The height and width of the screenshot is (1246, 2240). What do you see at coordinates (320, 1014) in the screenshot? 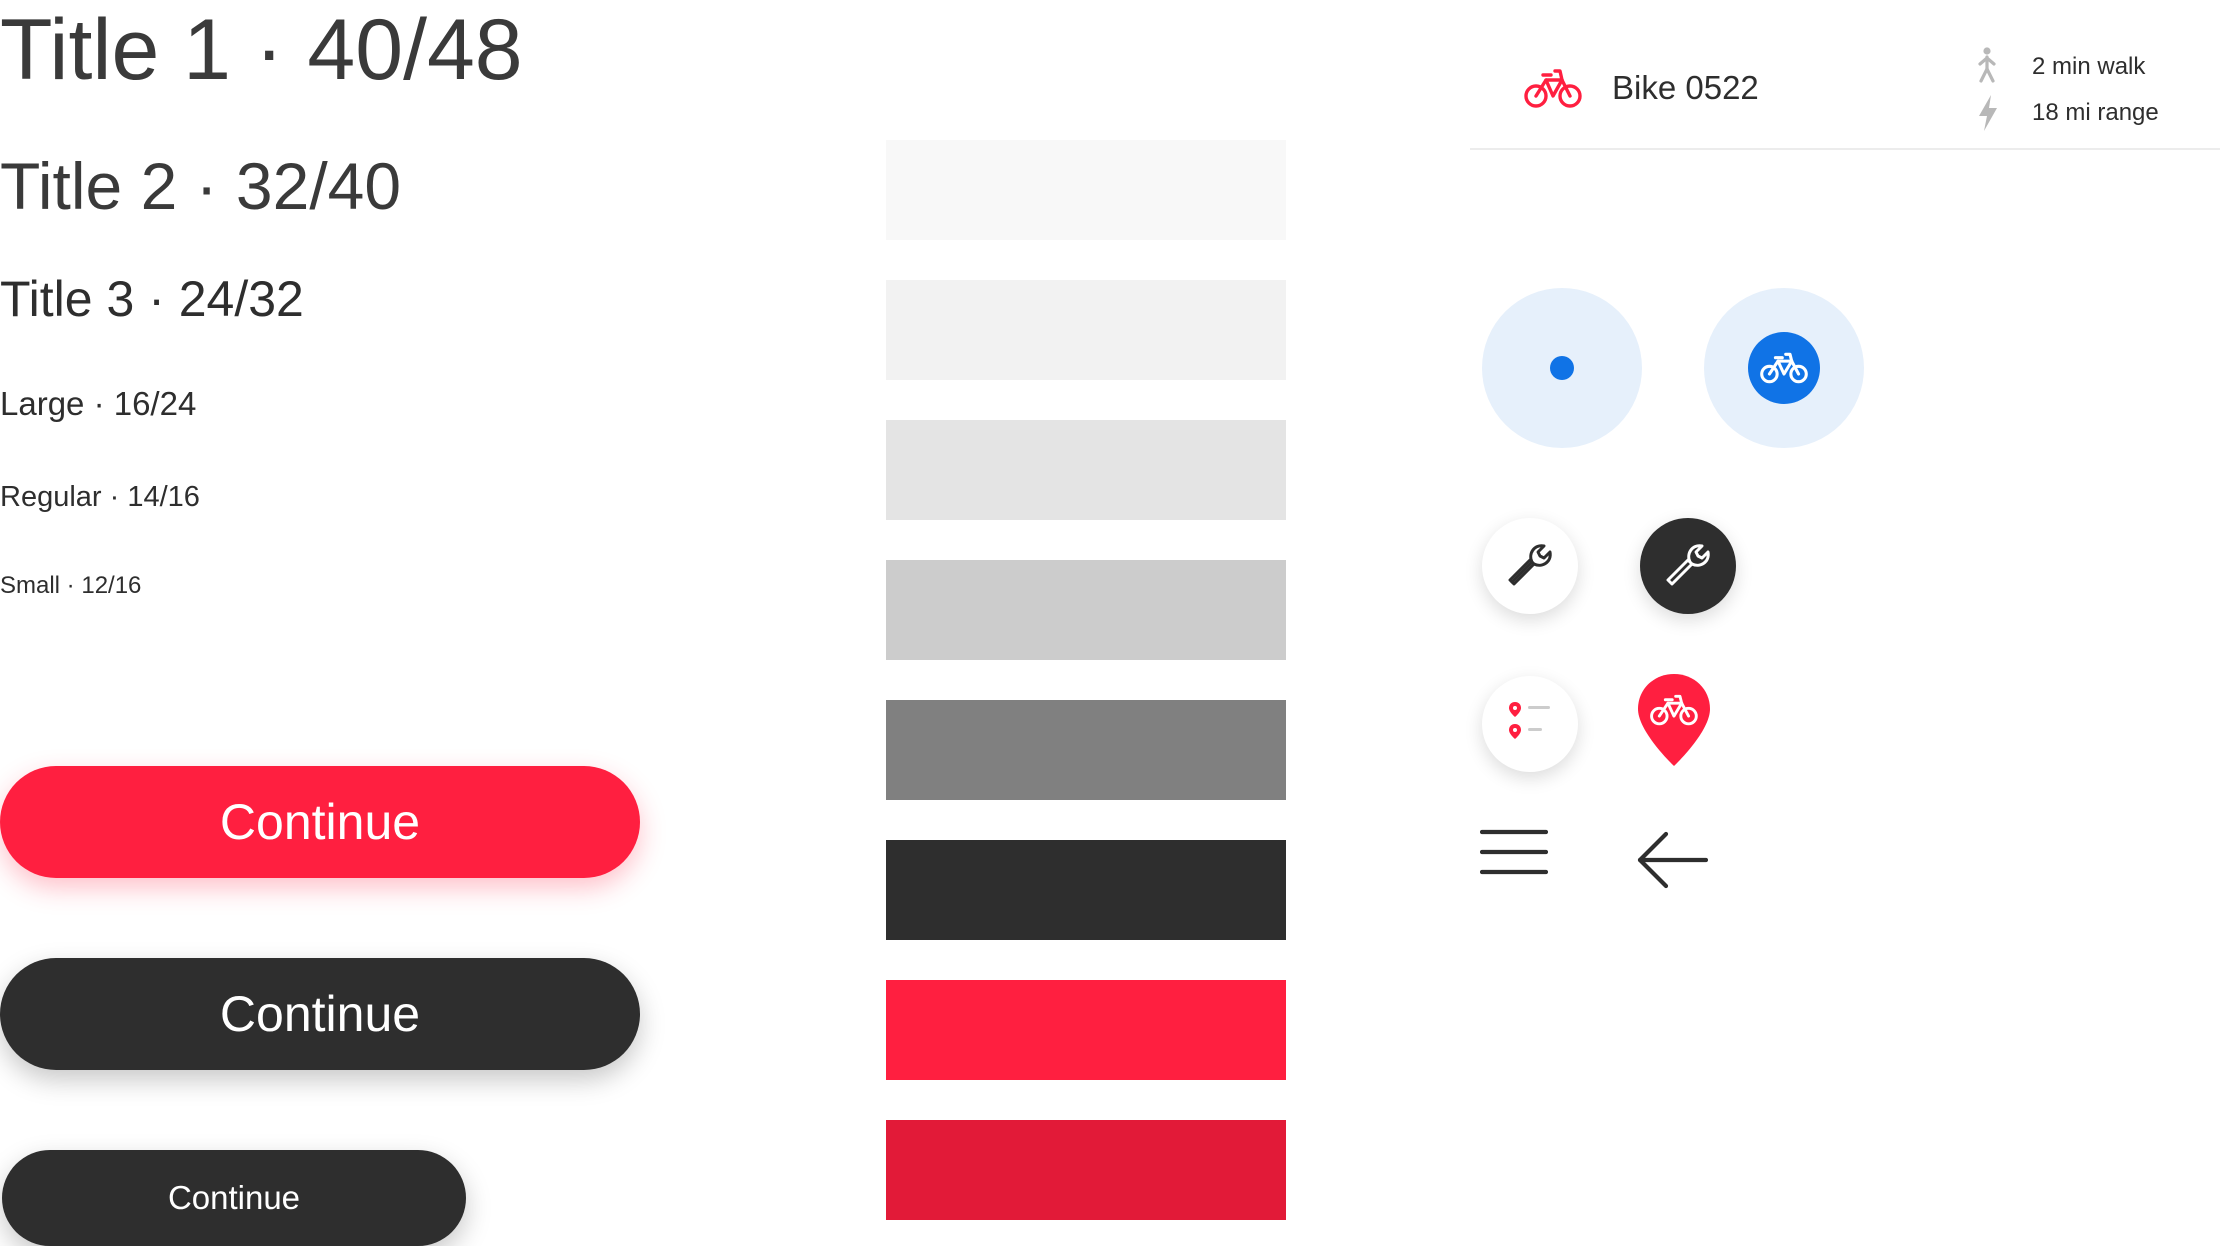
I see `continue-dark-button: Continue` at bounding box center [320, 1014].